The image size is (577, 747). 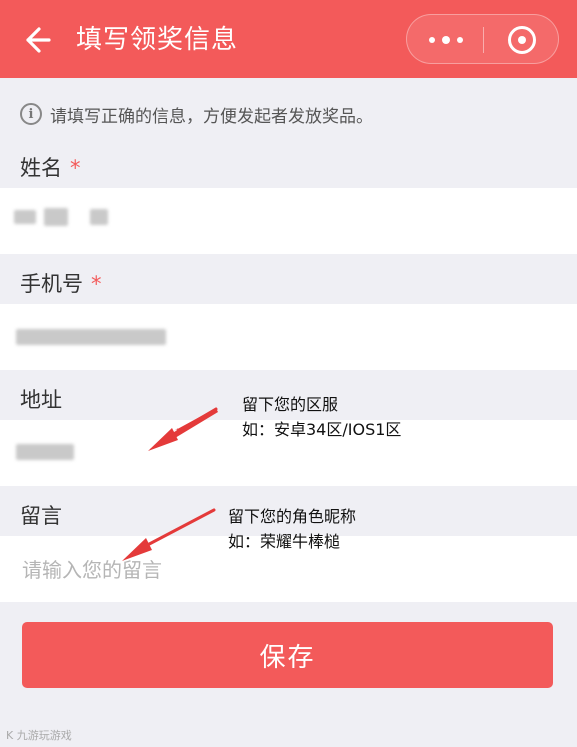 What do you see at coordinates (292, 516) in the screenshot?
I see `message-annotation-line1: 留下您的角色昵称` at bounding box center [292, 516].